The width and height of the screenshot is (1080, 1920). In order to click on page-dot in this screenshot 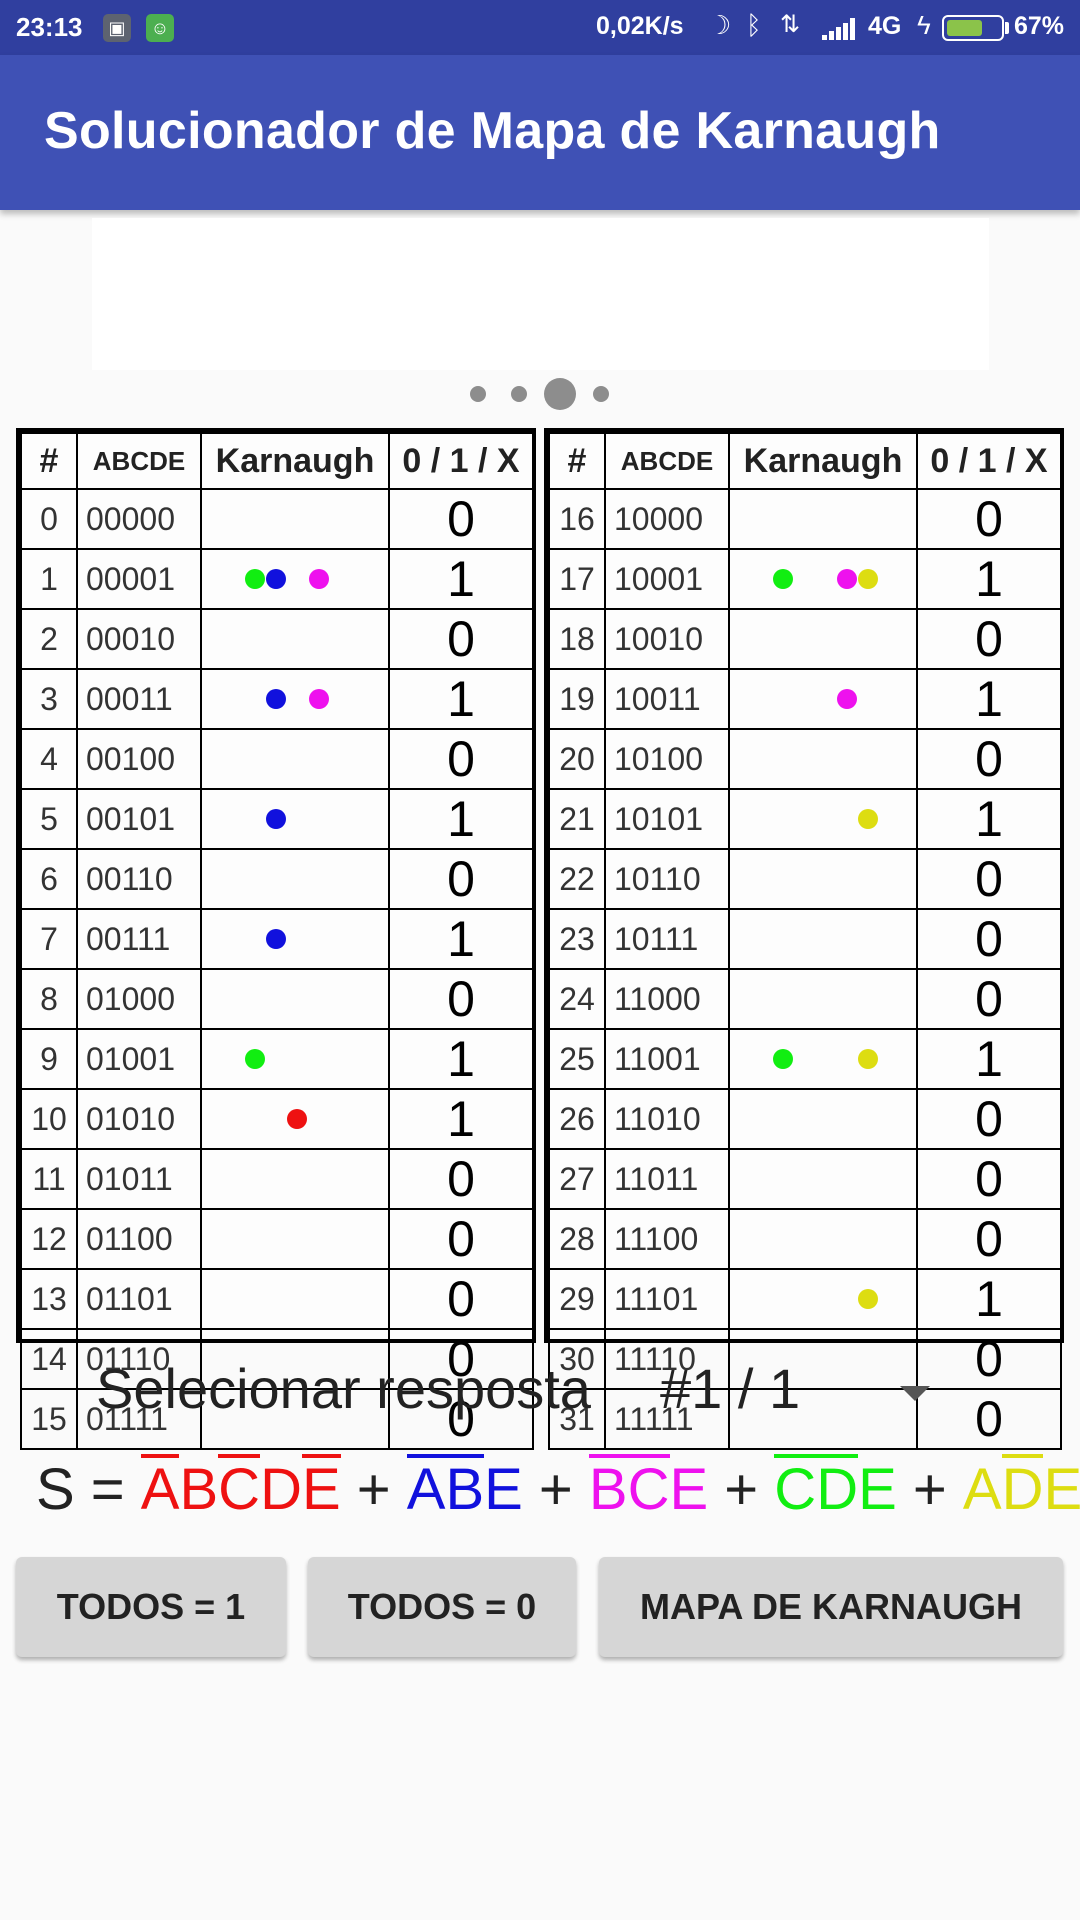, I will do `click(560, 394)`.